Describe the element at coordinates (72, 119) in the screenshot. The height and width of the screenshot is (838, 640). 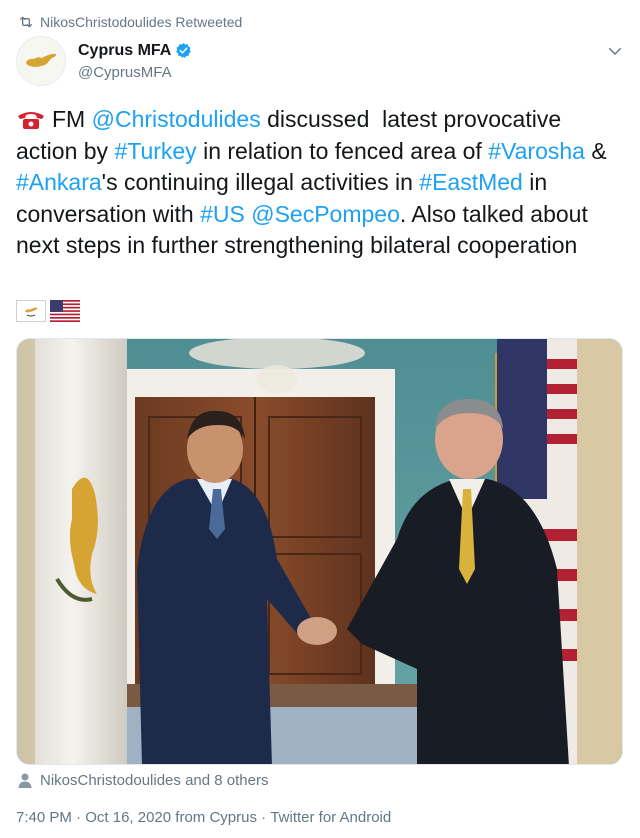
I see `tweet-text-segment: FM` at that location.